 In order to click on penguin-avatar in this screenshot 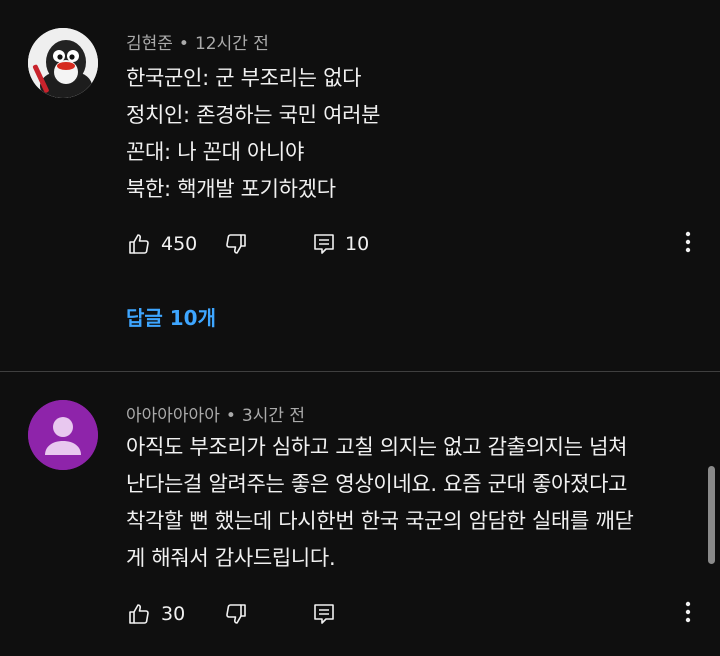, I will do `click(63, 63)`.